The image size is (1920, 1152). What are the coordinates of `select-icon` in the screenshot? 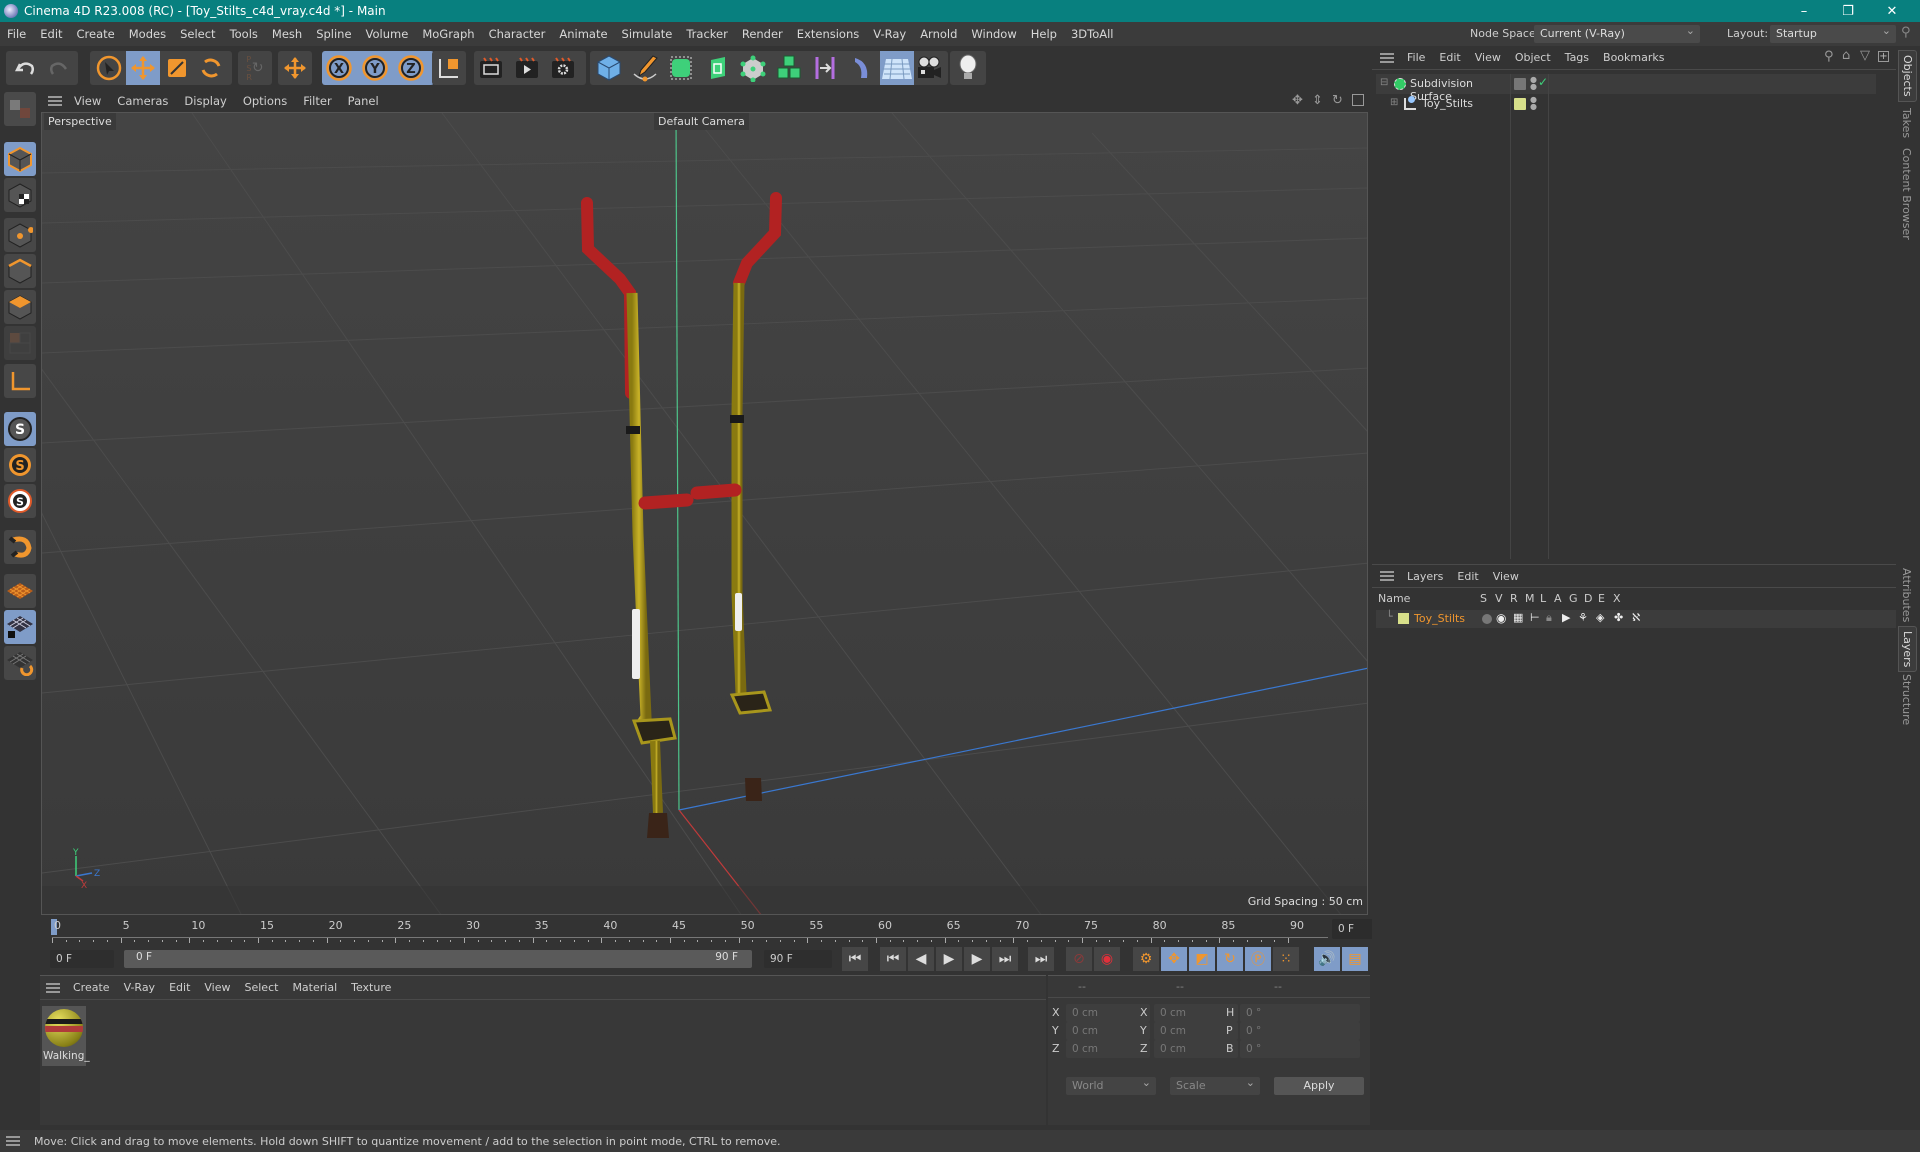 It's located at (109, 68).